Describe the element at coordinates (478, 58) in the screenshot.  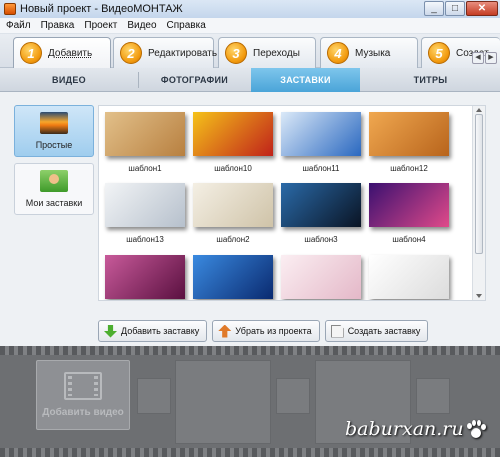
I see `chevron-left-icon: ◀` at that location.